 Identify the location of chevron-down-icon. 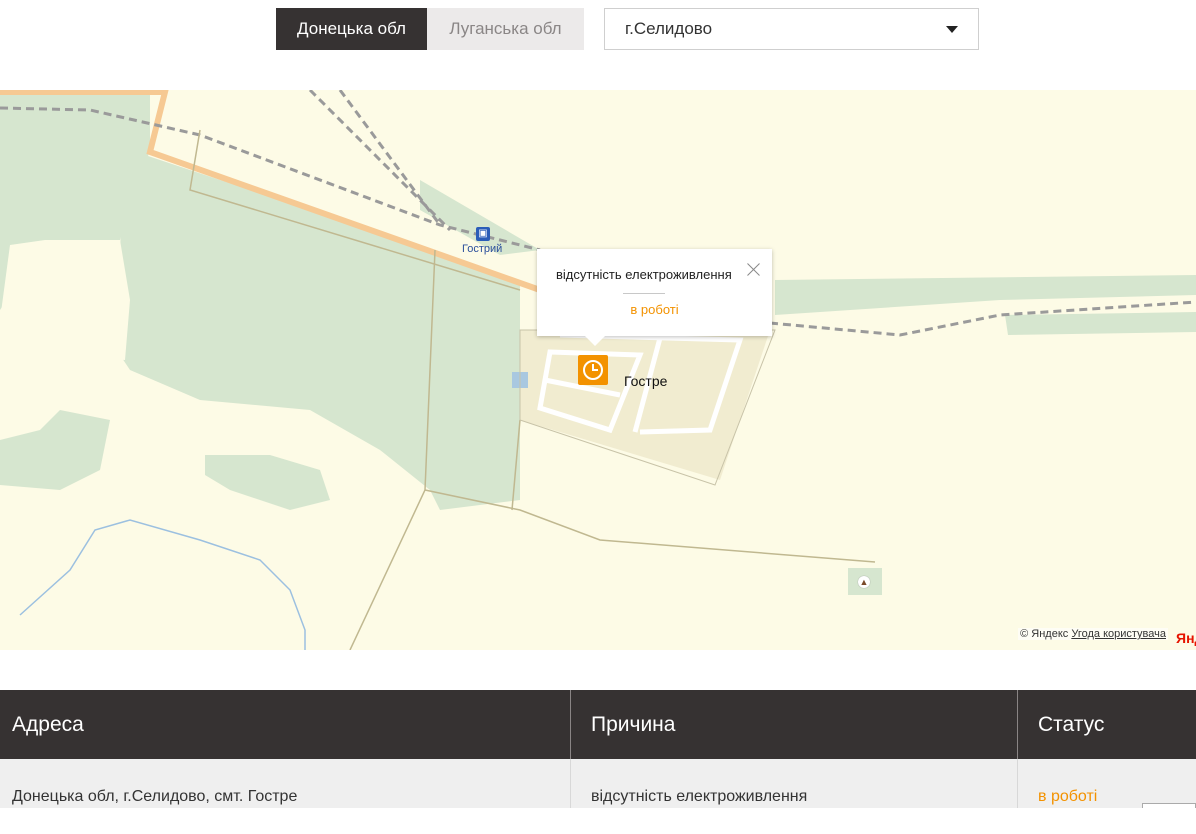
(952, 29).